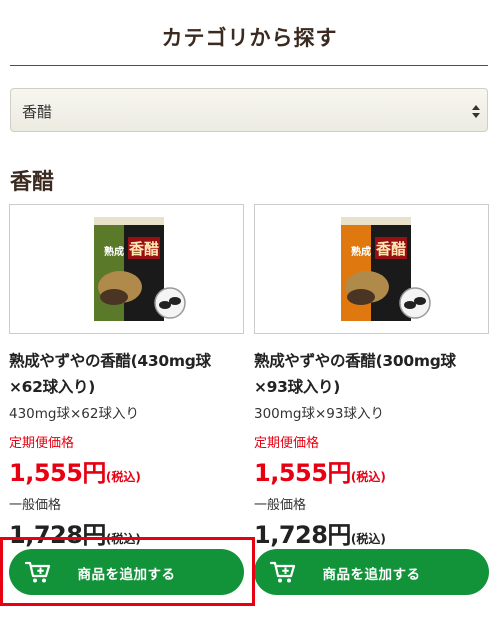 This screenshot has height=618, width=499. I want to click on product-name: 熟成やずやの香醋(430mg球×62球入り), so click(126, 374).